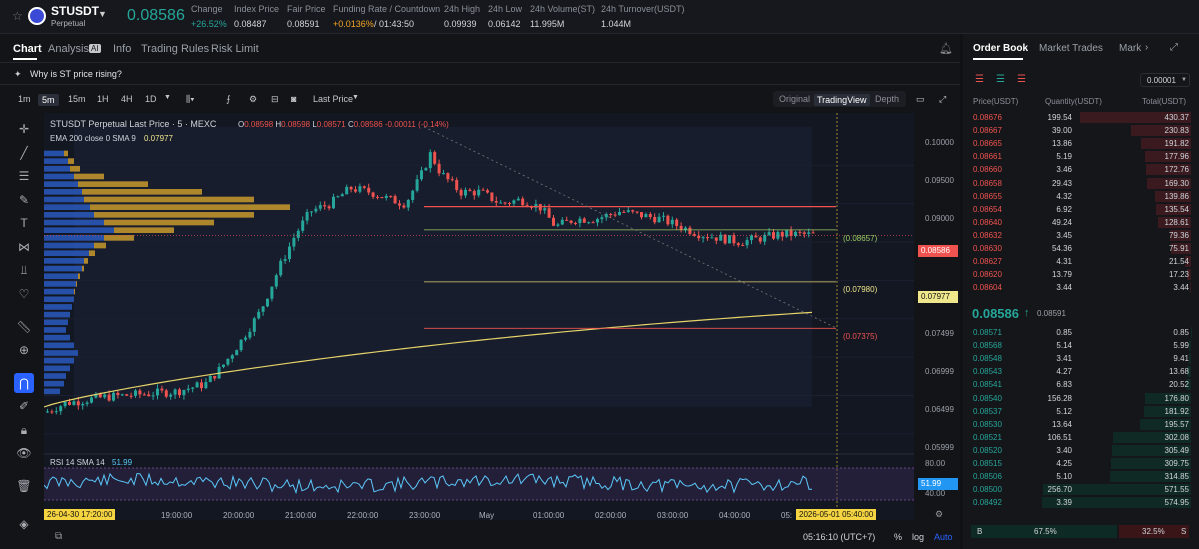 This screenshot has height=549, width=1199. What do you see at coordinates (1081, 222) in the screenshot?
I see `order-book-row: 0.08640 49.24 128.61` at bounding box center [1081, 222].